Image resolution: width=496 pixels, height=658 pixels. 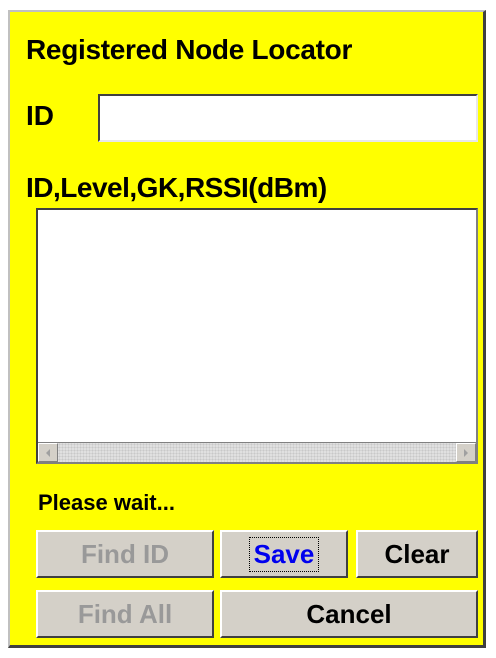 I want to click on clear-button-label: Clear, so click(x=417, y=553).